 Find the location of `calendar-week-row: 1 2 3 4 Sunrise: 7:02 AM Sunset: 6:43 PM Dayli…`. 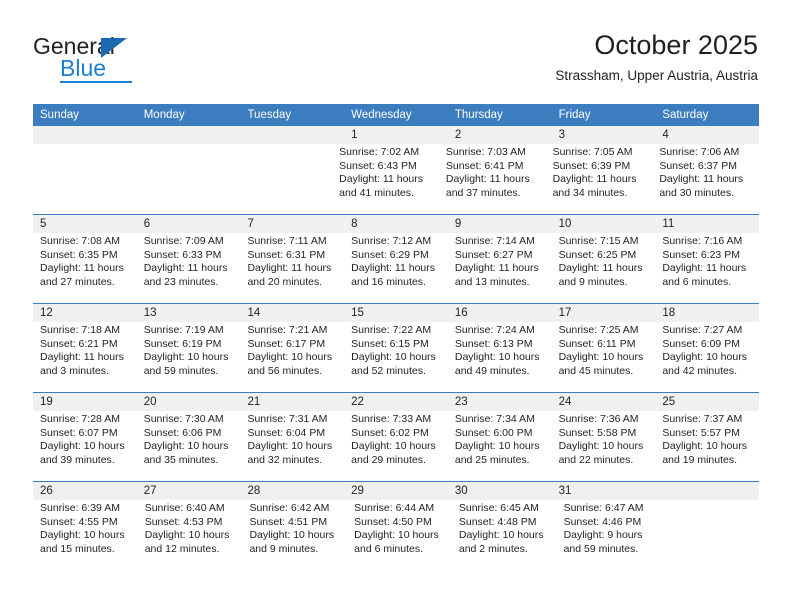

calendar-week-row: 1 2 3 4 Sunrise: 7:02 AM Sunset: 6:43 PM Dayli… is located at coordinates (396, 170).